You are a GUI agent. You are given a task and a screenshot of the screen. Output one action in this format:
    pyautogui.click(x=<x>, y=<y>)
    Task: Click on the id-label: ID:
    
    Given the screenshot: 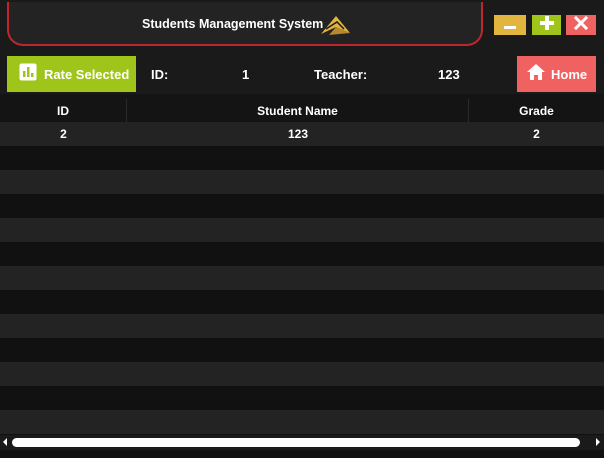 What is the action you would take?
    pyautogui.click(x=160, y=74)
    